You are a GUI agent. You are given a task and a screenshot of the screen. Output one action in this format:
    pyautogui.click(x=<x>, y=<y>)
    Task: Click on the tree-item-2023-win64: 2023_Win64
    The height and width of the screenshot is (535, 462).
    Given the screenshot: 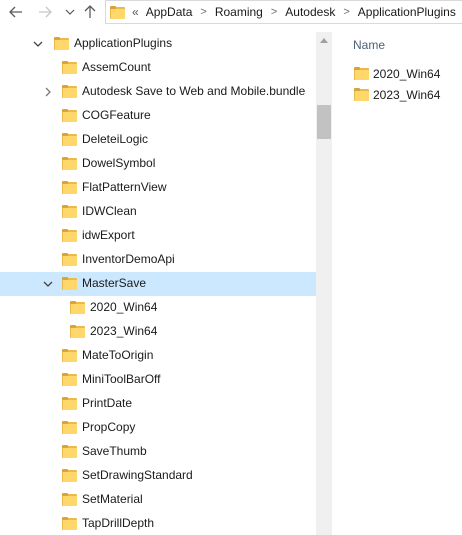 What is the action you would take?
    pyautogui.click(x=158, y=332)
    